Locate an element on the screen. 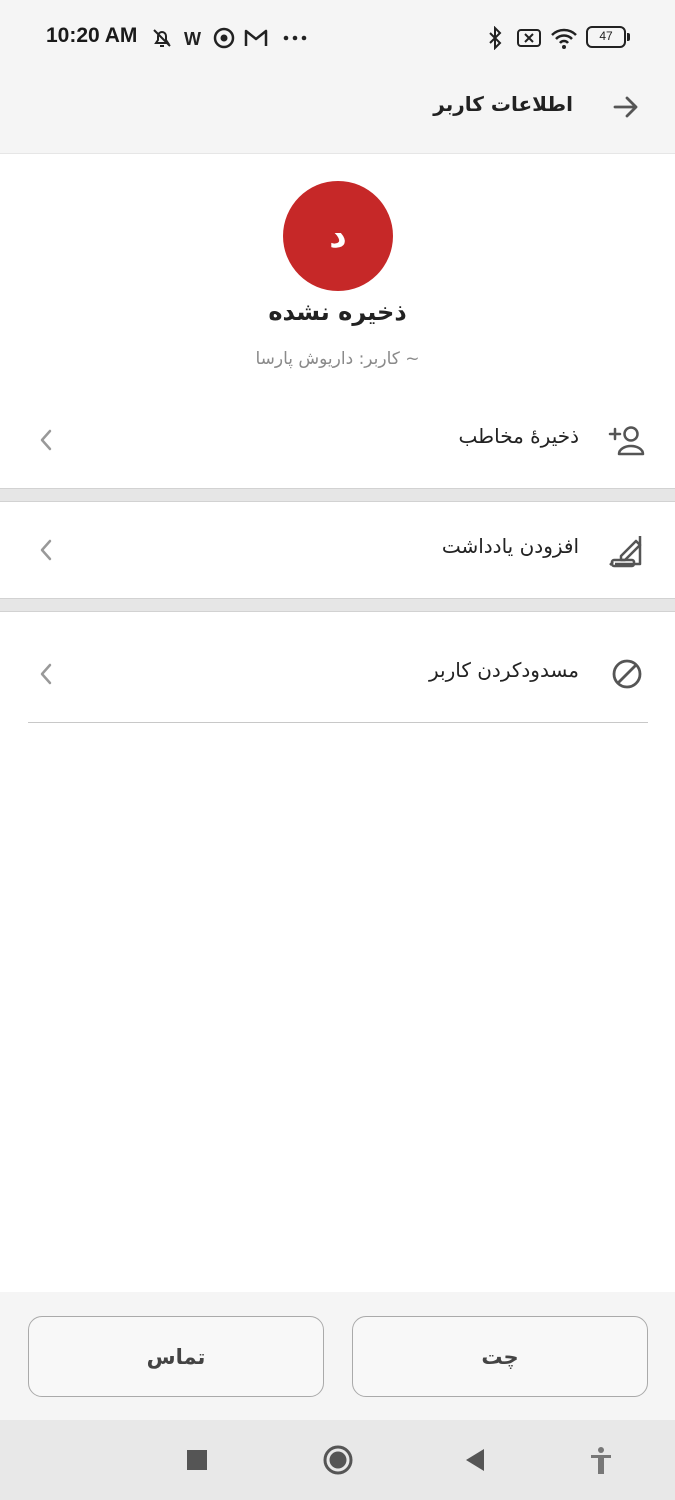 Image resolution: width=675 pixels, height=1500 pixels. avatar-letter: د is located at coordinates (338, 236).